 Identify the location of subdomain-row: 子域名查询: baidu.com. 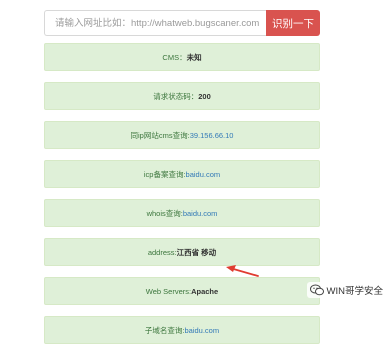
(182, 330).